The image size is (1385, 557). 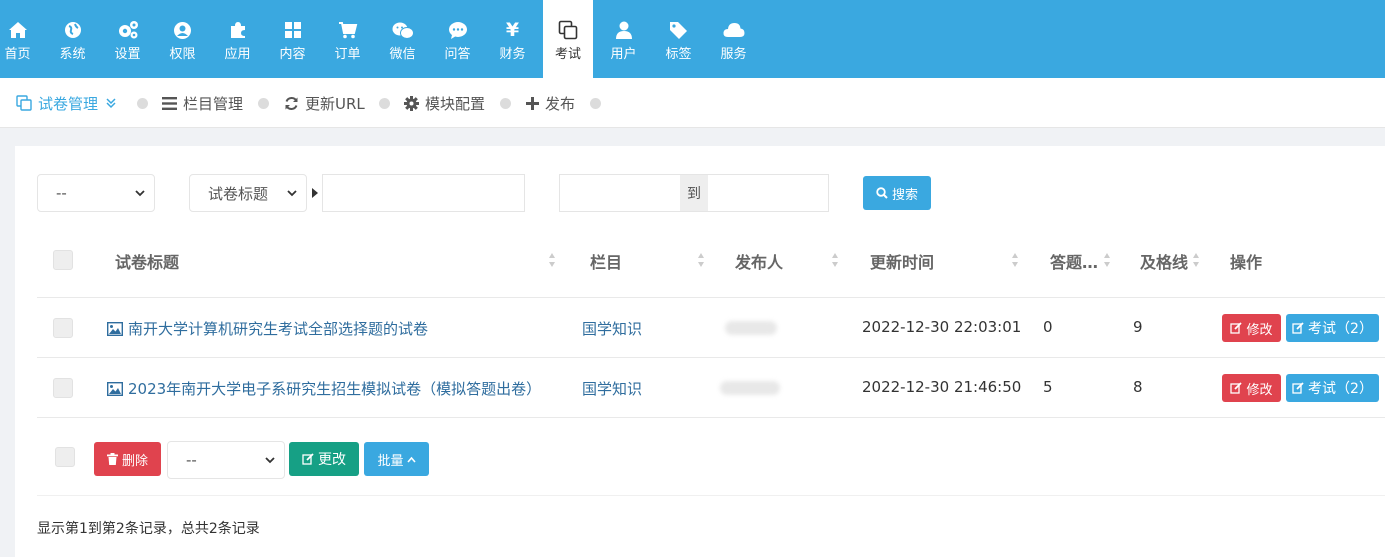 I want to click on column-filter-select: --, so click(x=96, y=193).